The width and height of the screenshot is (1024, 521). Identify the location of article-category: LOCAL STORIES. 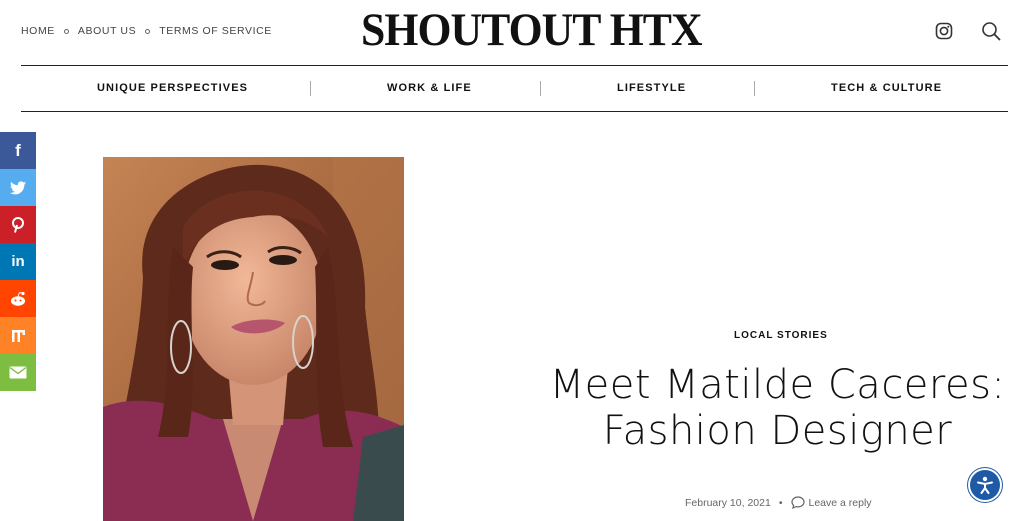
(781, 335).